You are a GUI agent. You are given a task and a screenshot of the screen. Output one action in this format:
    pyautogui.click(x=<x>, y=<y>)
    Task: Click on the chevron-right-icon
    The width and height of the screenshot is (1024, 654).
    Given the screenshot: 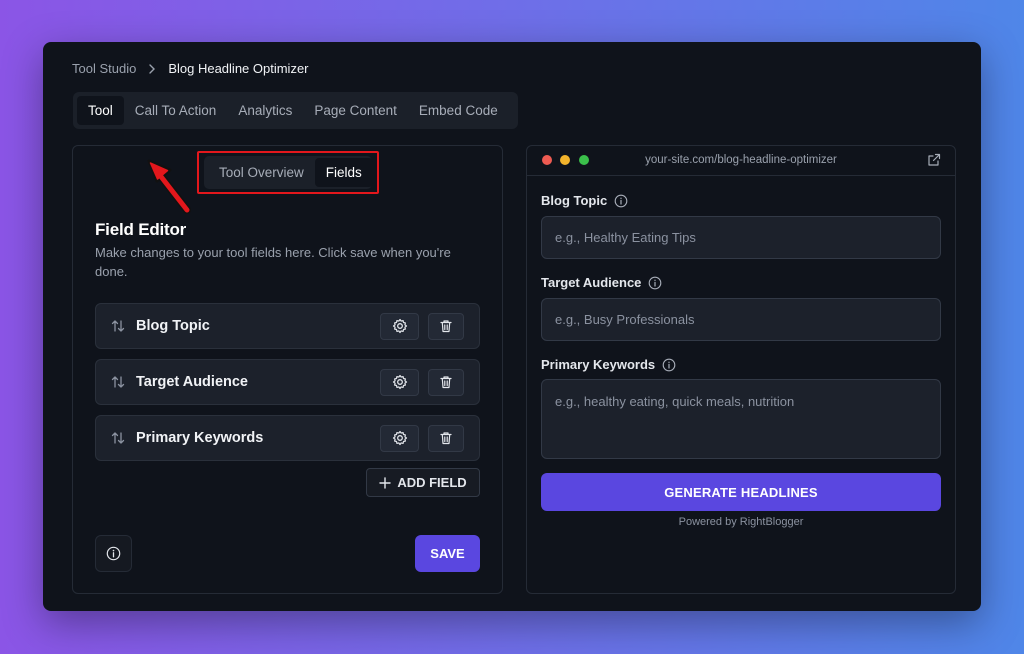 What is the action you would take?
    pyautogui.click(x=152, y=68)
    